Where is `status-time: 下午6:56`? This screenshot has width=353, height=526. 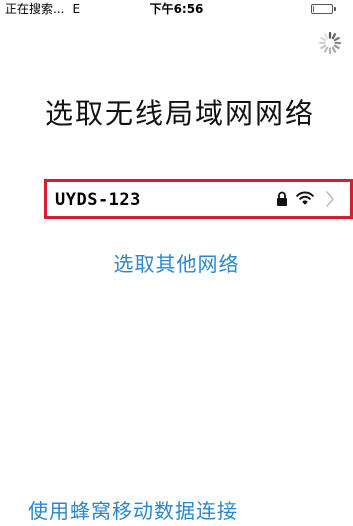 status-time: 下午6:56 is located at coordinates (176, 9).